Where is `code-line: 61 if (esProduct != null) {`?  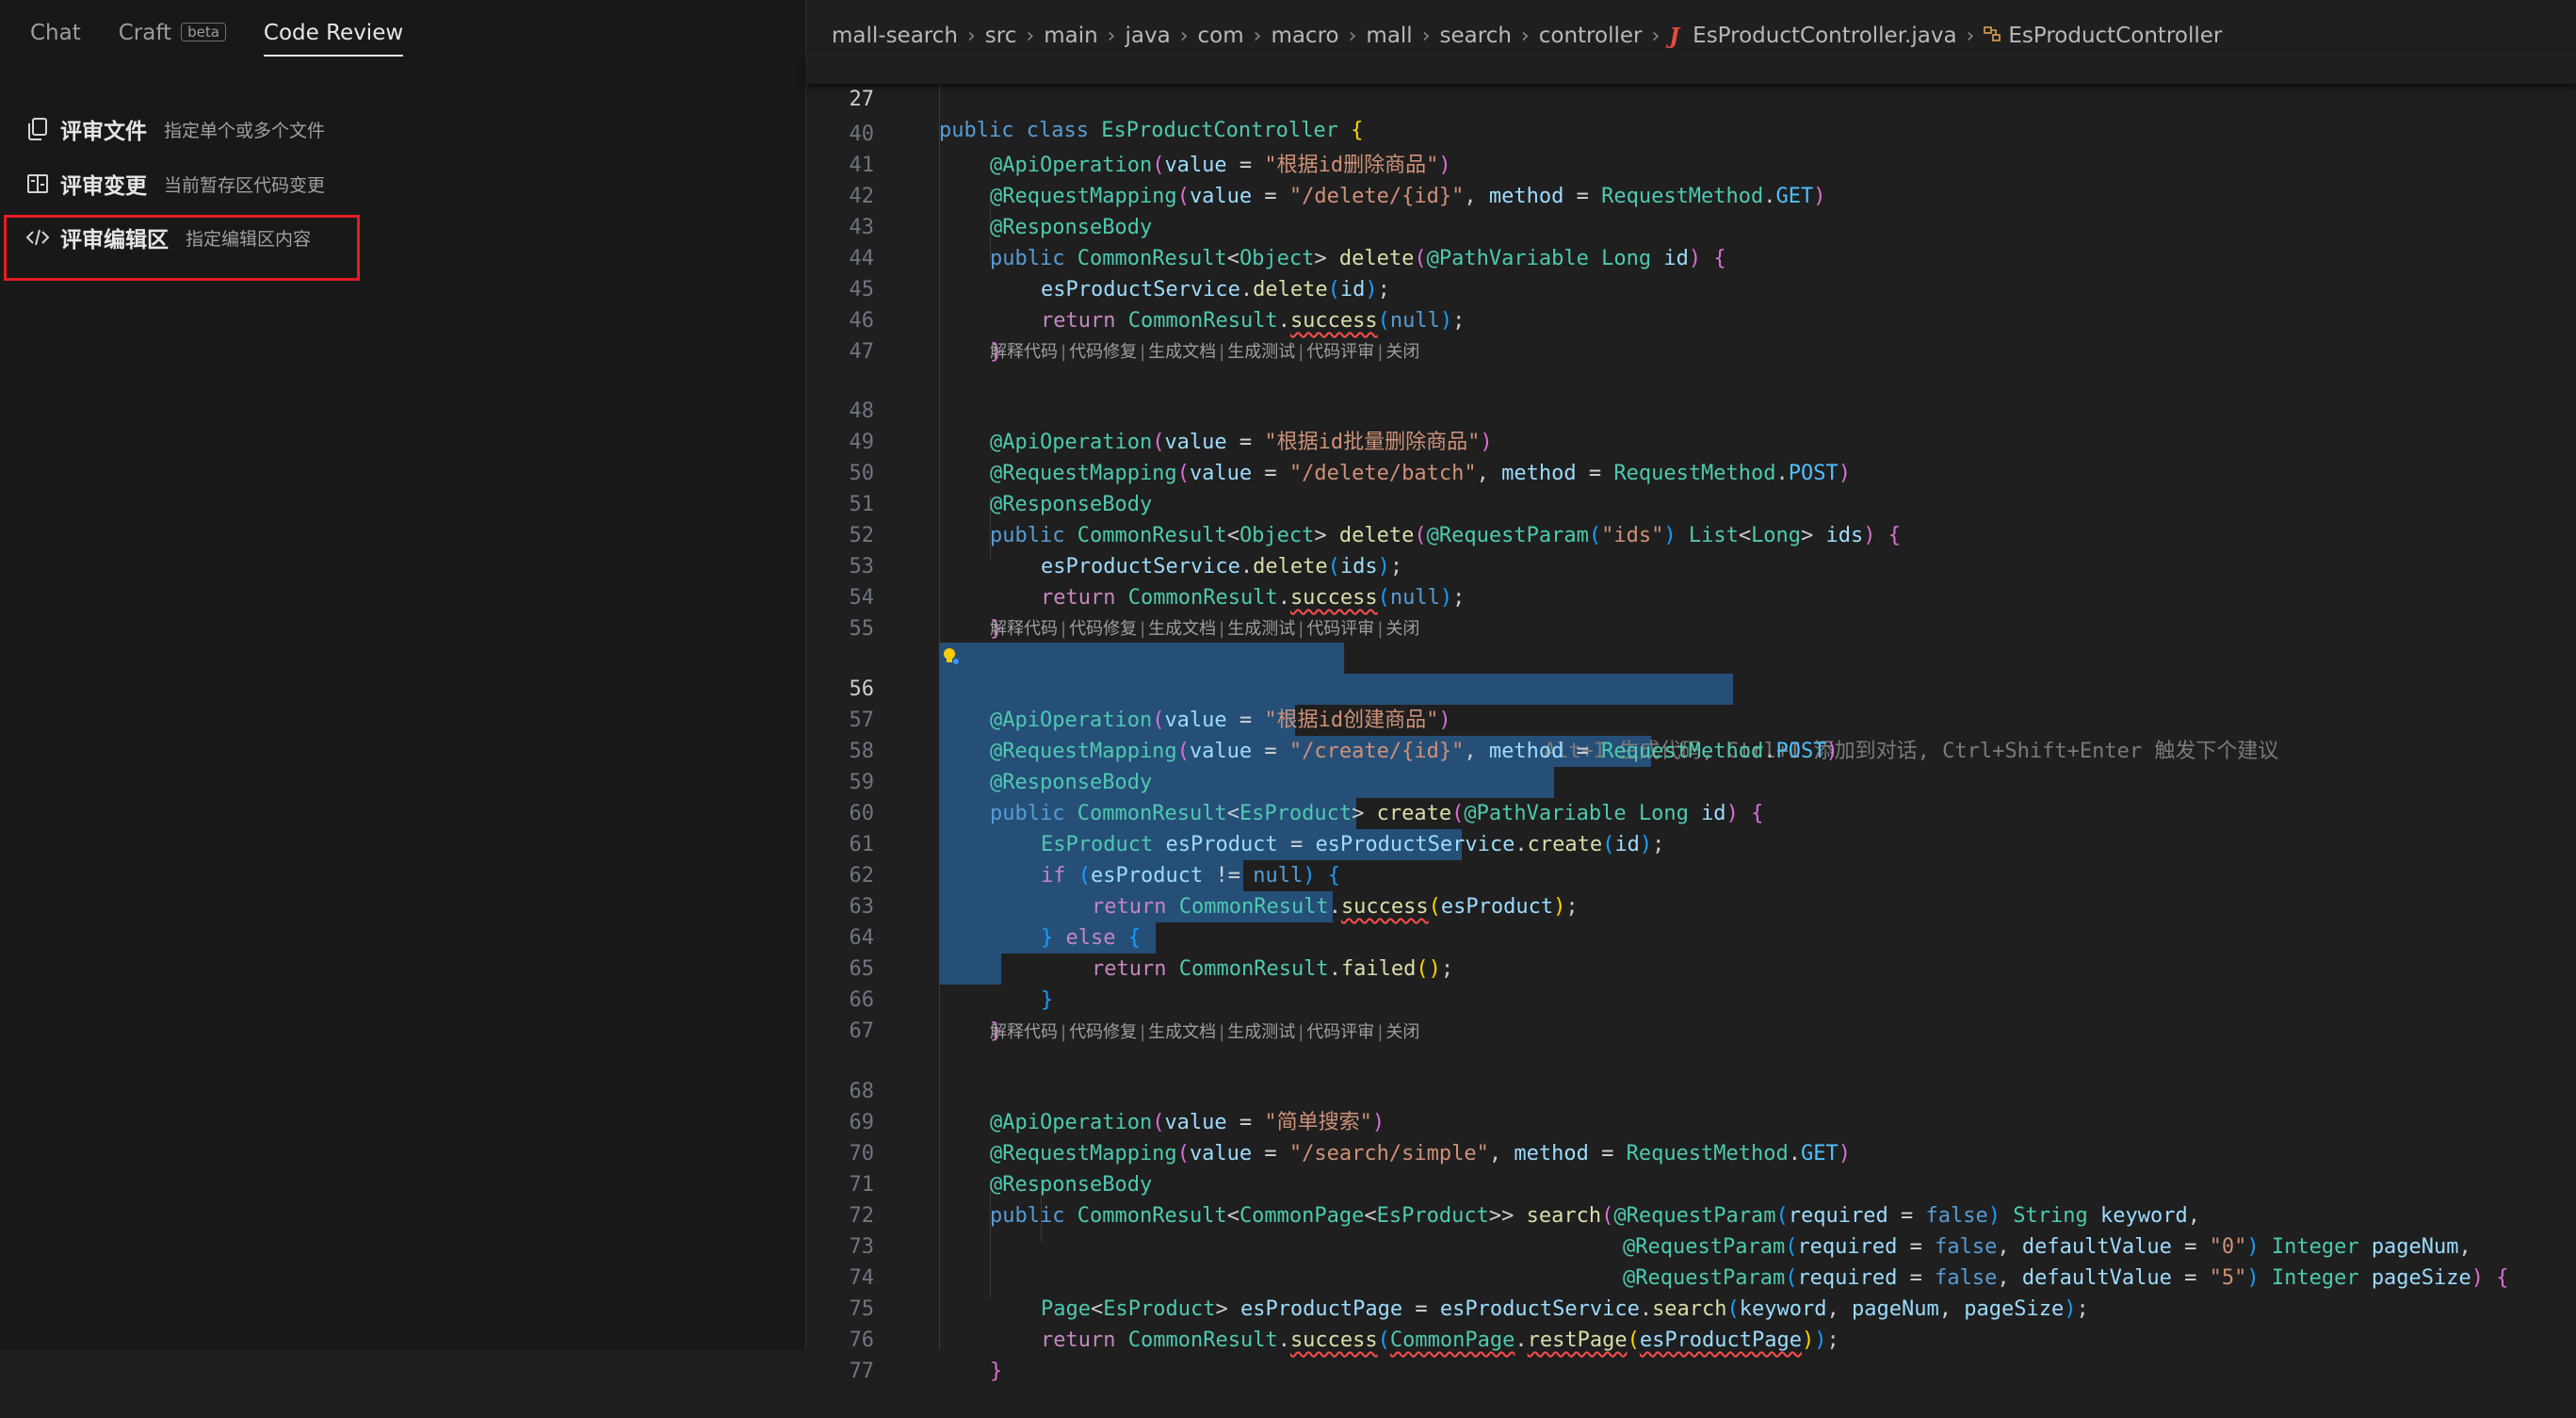
code-line: 61 if (esProduct != null) { is located at coordinates (1691, 843).